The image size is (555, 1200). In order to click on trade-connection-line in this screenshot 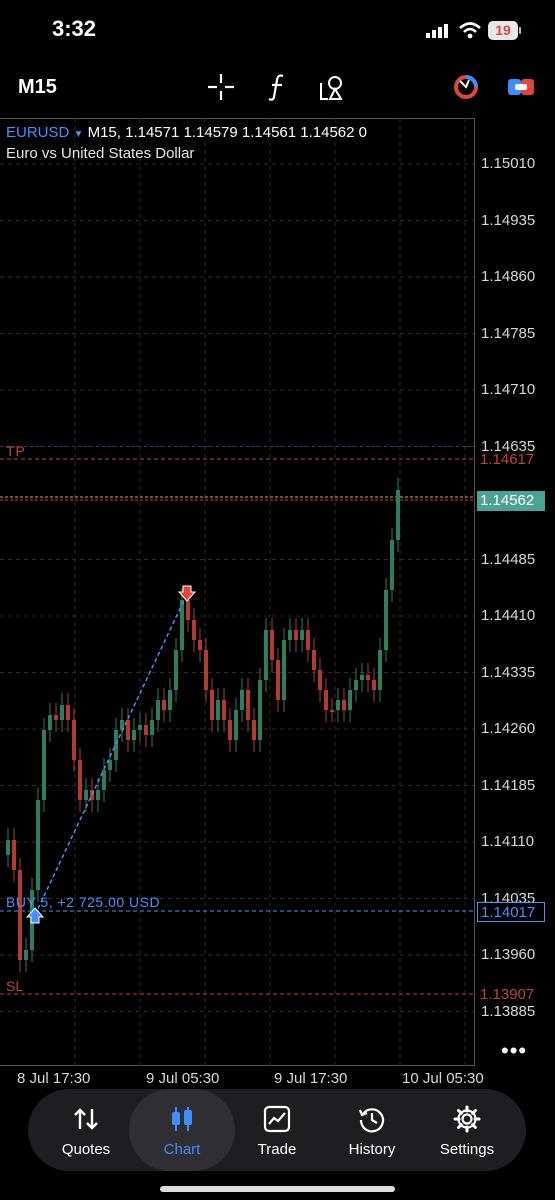, I will do `click(111, 754)`.